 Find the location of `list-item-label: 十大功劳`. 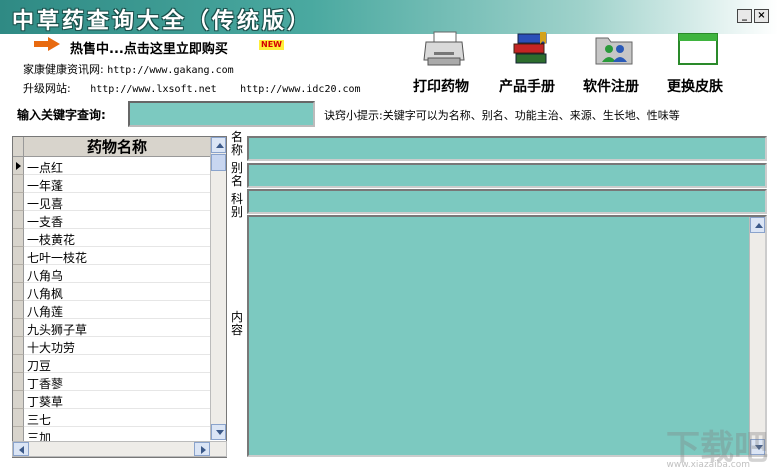

list-item-label: 十大功劳 is located at coordinates (51, 348).